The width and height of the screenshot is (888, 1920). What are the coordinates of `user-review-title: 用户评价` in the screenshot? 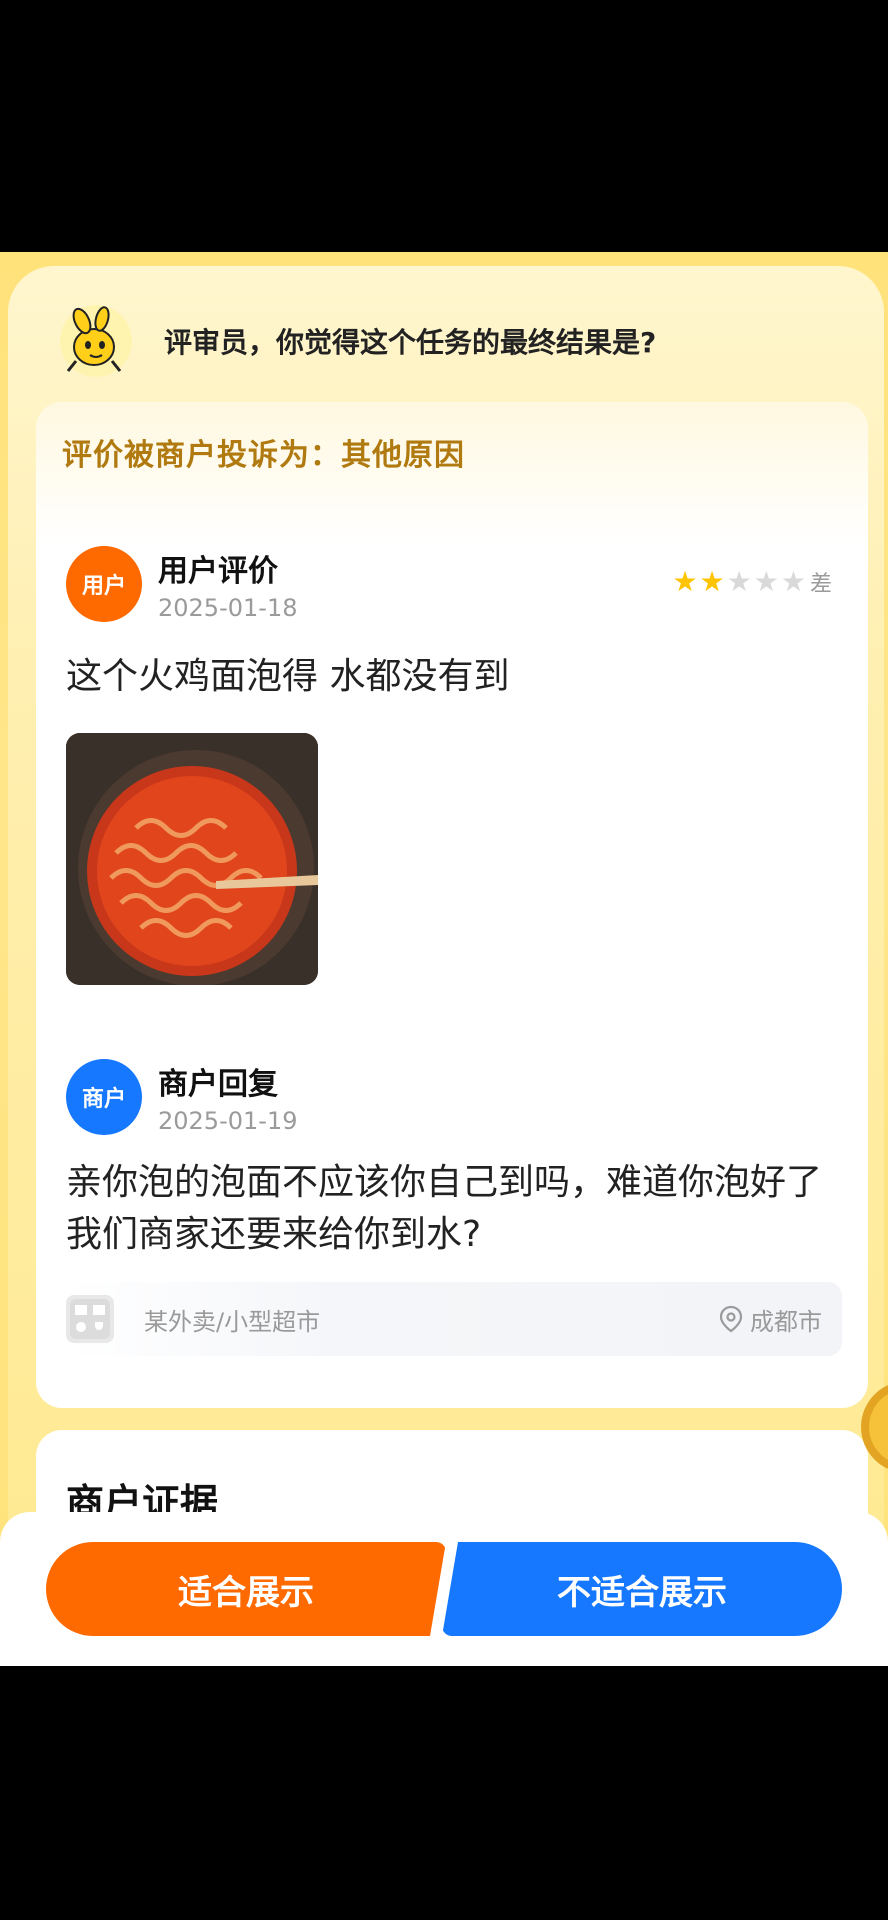 It's located at (218, 571).